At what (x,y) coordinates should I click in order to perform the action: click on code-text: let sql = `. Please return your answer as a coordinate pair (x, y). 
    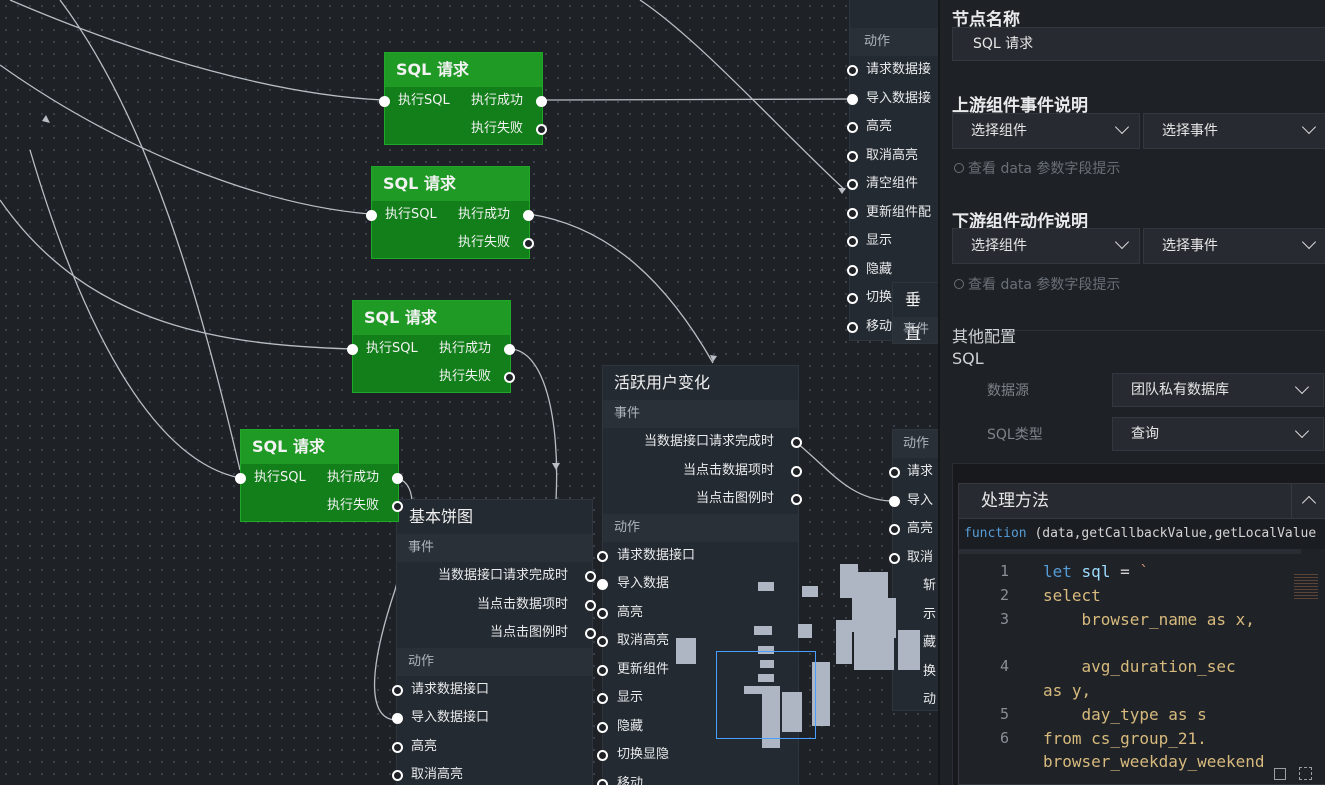
    Looking at the image, I should click on (1096, 571).